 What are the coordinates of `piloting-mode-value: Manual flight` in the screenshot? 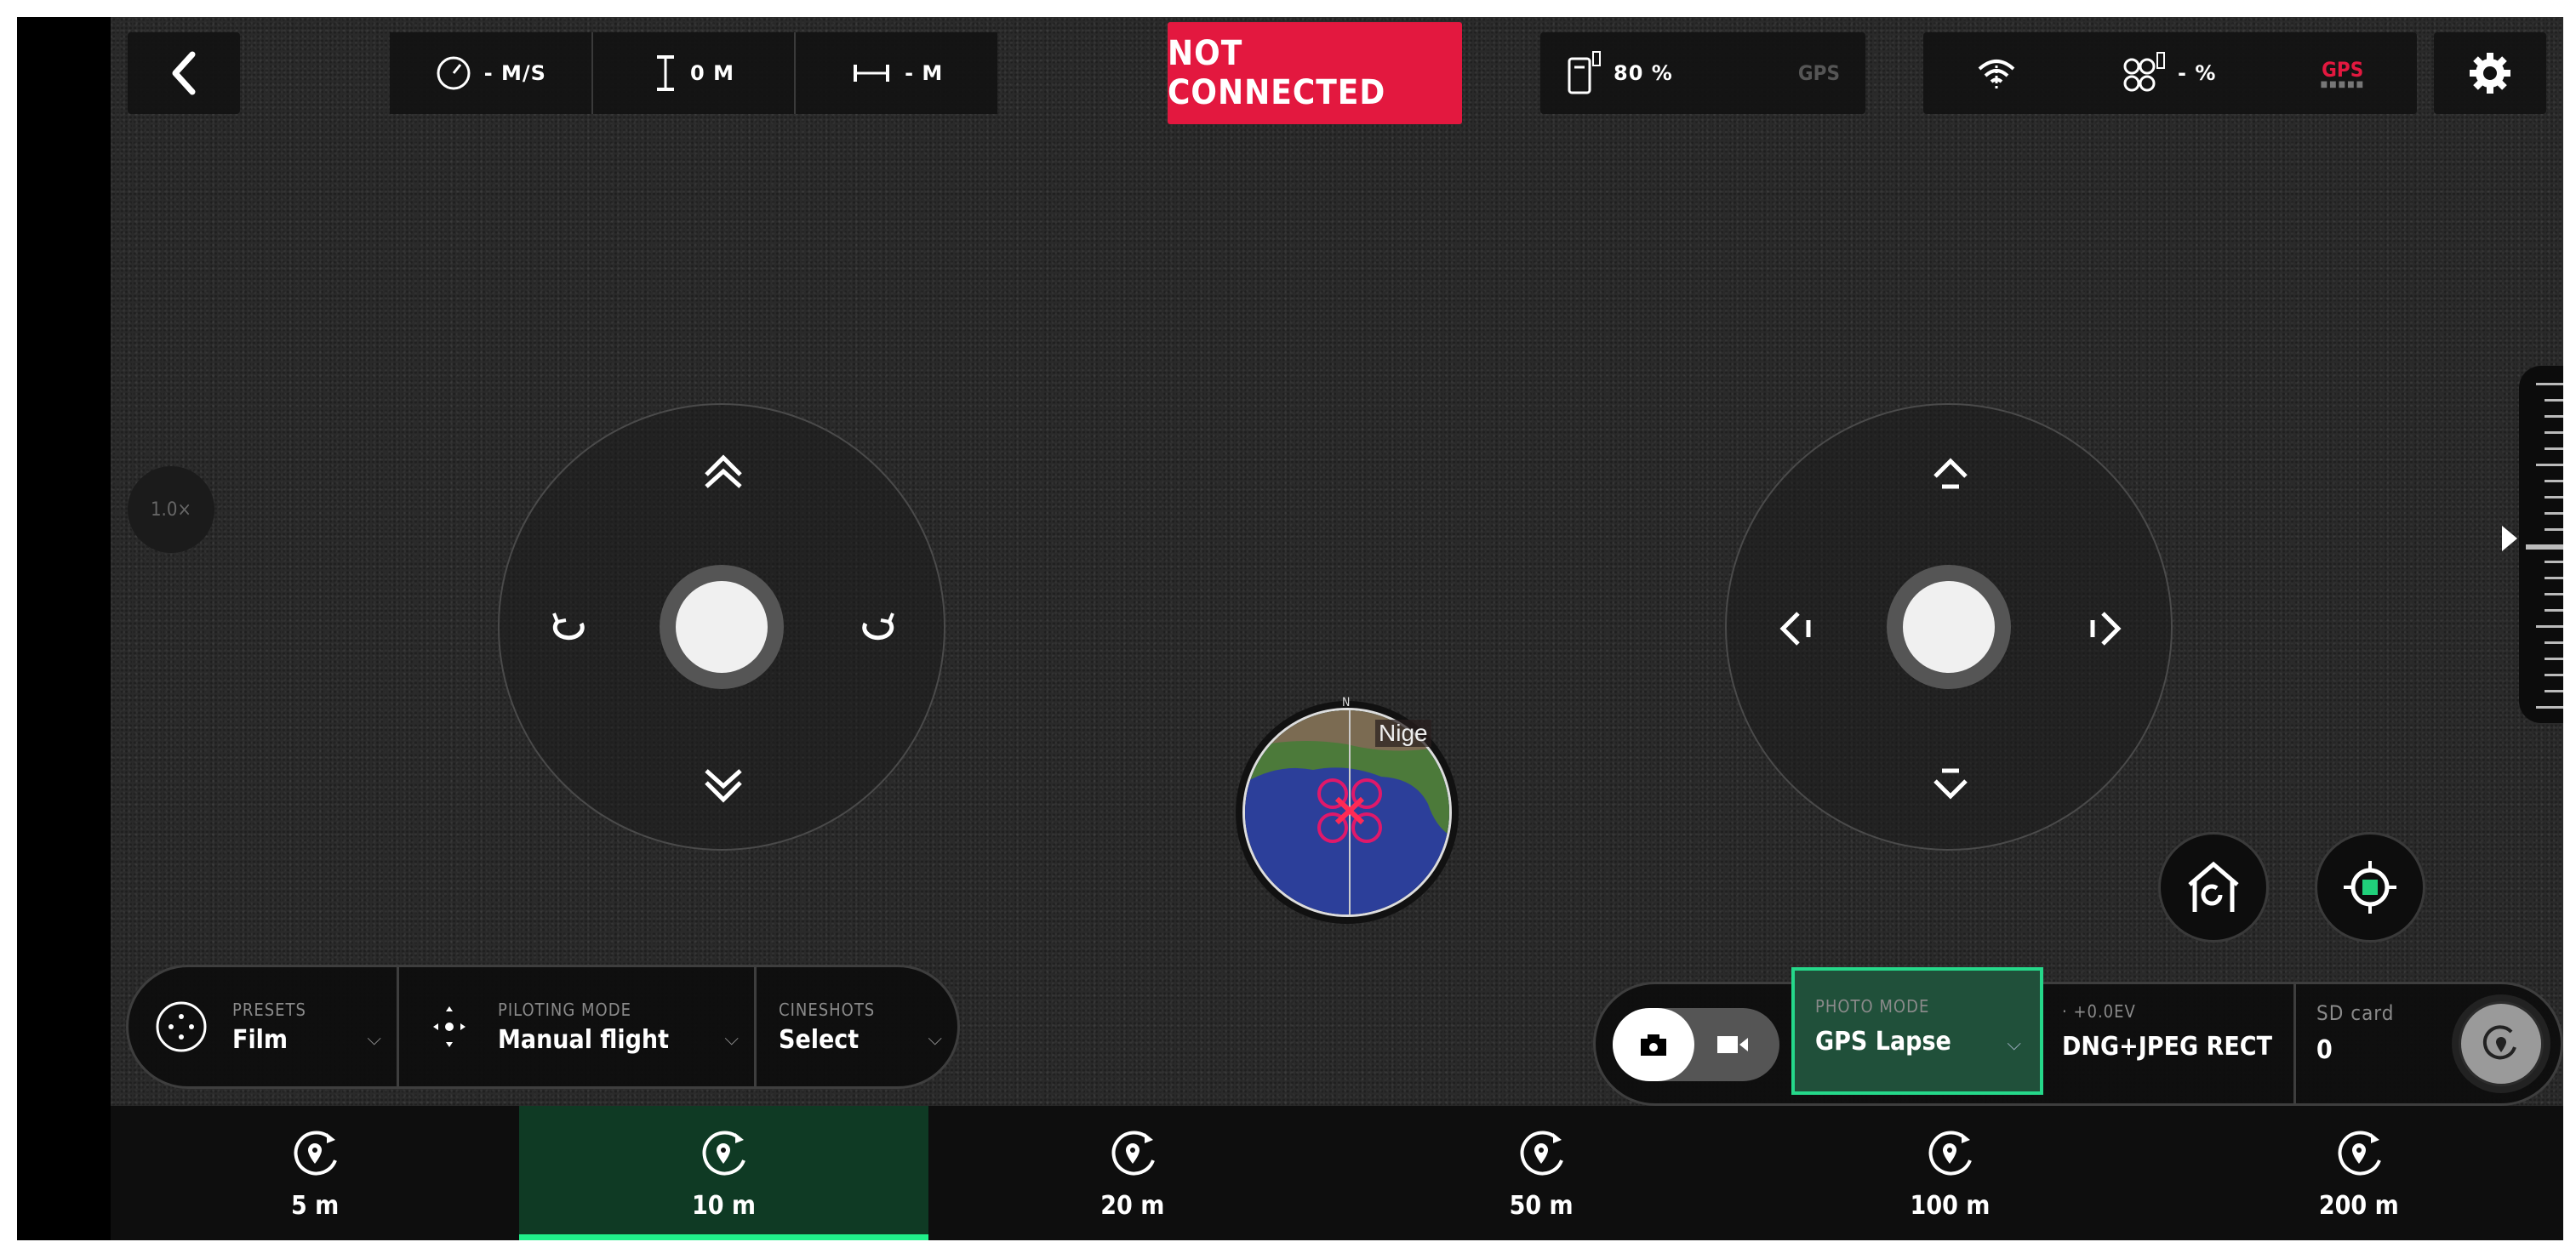 It's located at (584, 1039).